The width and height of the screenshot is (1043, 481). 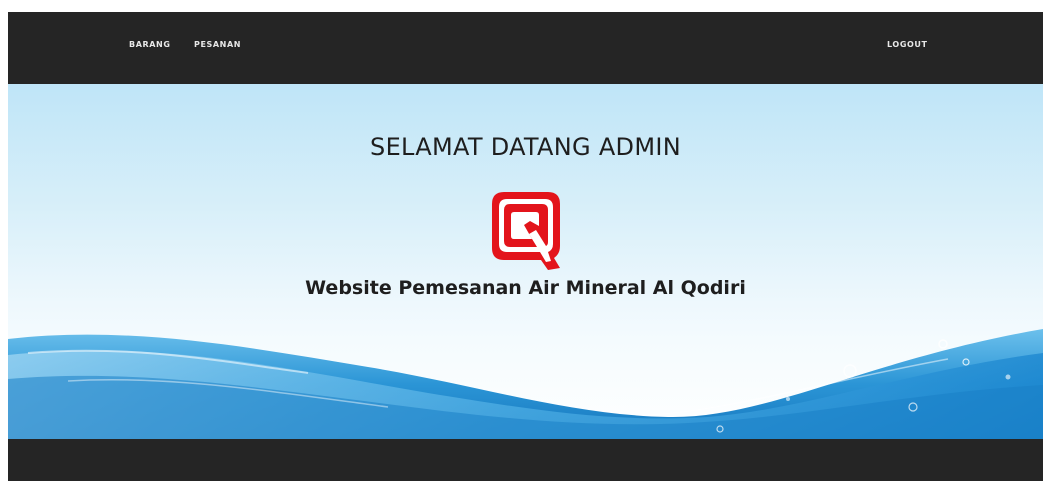 I want to click on footer-bar, so click(x=525, y=460).